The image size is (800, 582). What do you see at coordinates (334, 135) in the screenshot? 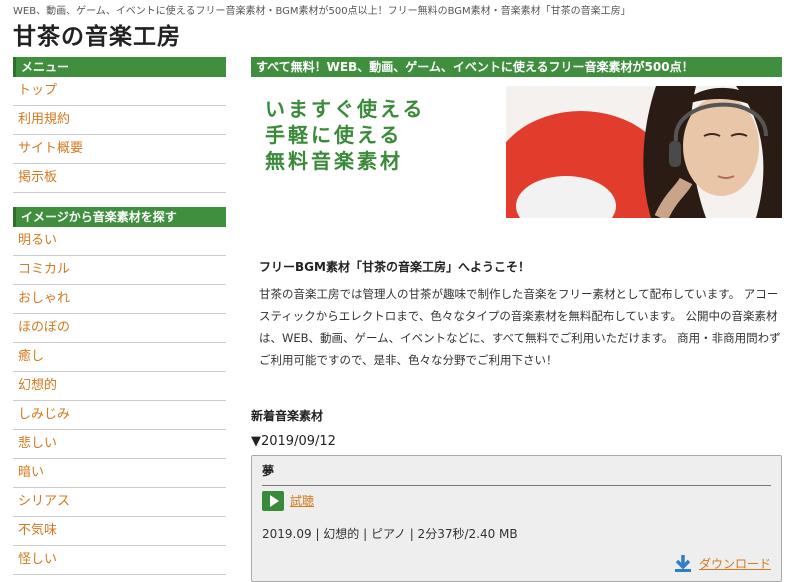
I see `banner-line: 手軽に使える` at bounding box center [334, 135].